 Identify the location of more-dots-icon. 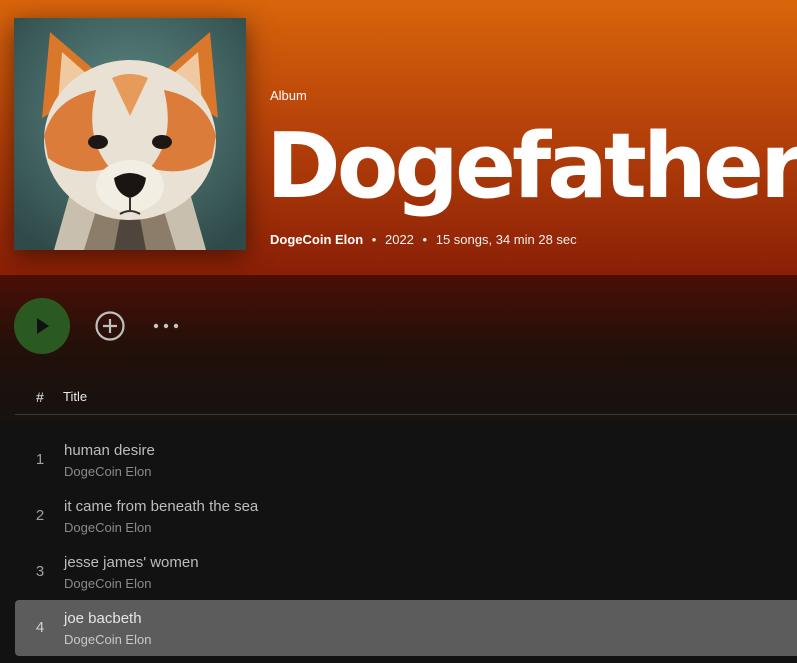
(166, 326).